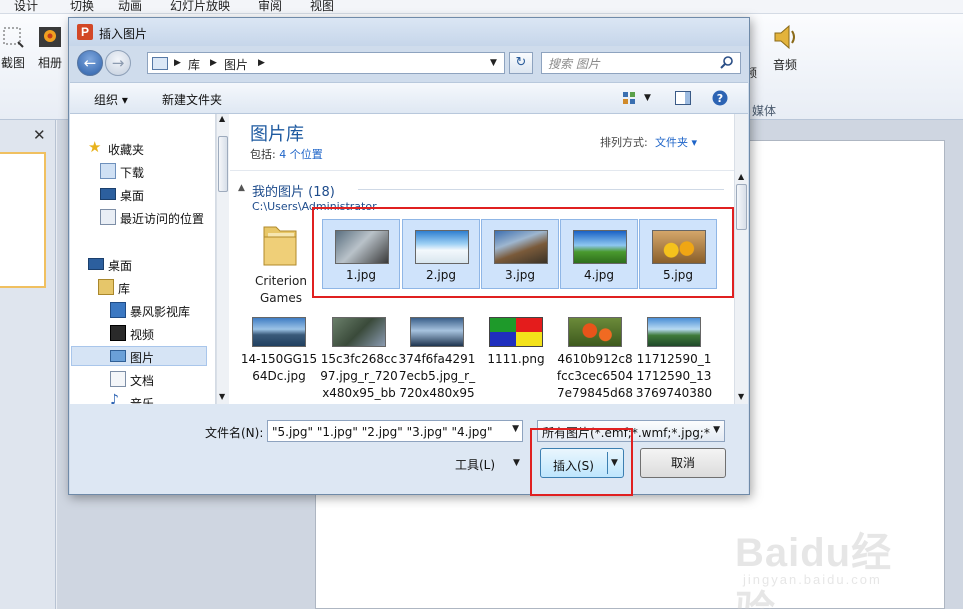 This screenshot has height=609, width=963. Describe the element at coordinates (192, 99) in the screenshot. I see `new-folder-button: 新建文件夹` at that location.